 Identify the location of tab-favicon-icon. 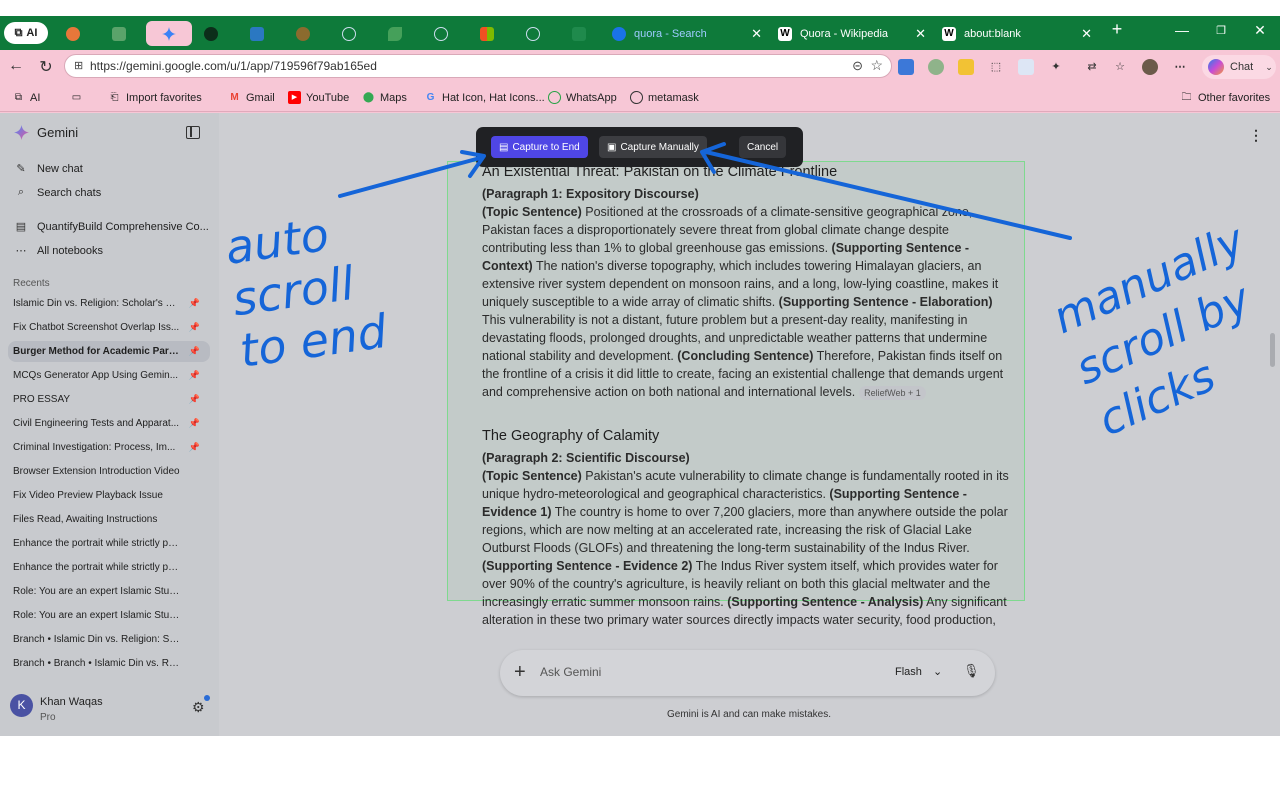
(395, 33).